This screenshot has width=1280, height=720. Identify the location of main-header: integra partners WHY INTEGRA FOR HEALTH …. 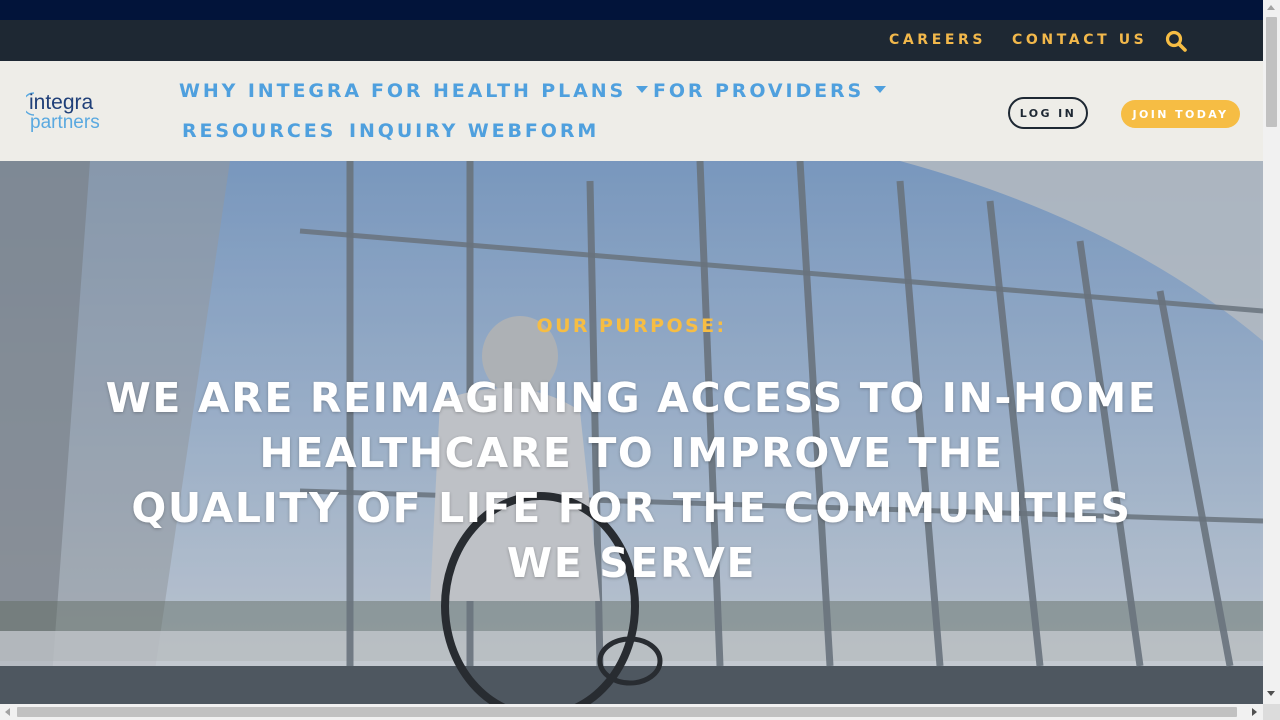
(631, 111).